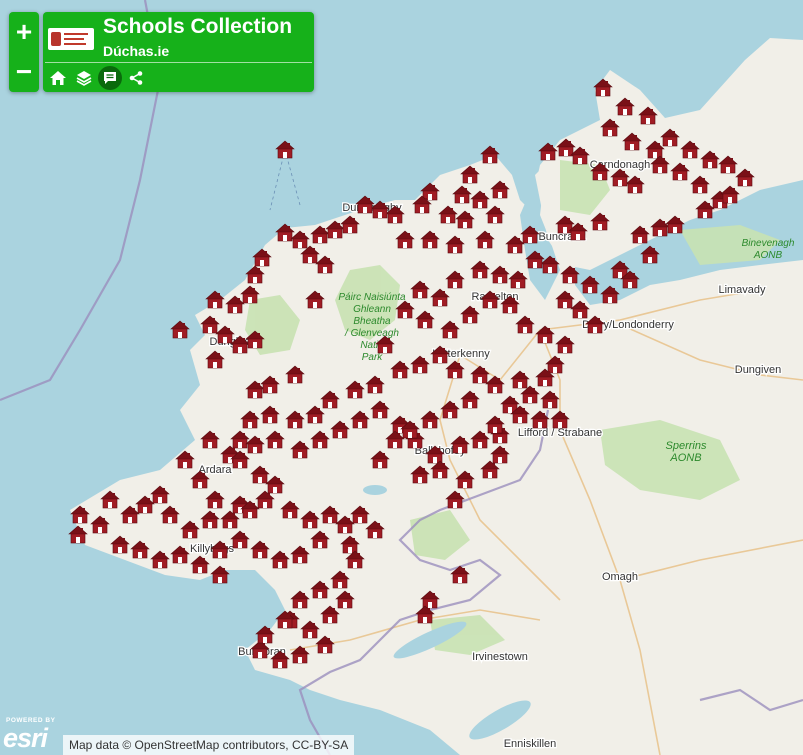 This screenshot has width=803, height=755. I want to click on comment-icon, so click(110, 78).